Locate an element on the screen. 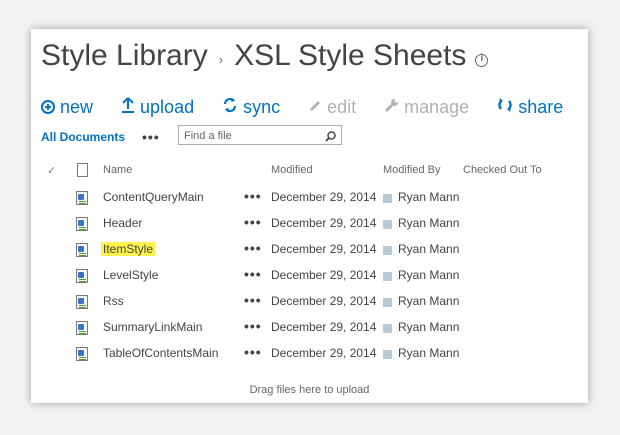  search-icon is located at coordinates (330, 135).